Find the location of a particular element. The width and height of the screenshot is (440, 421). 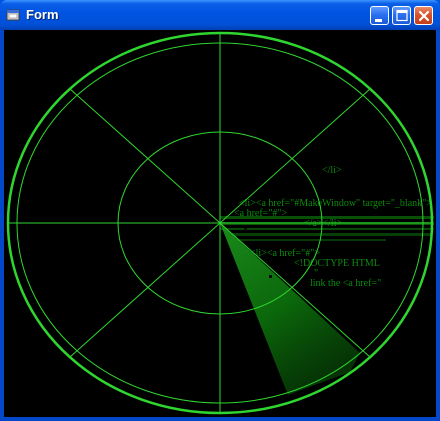

app-window-icon is located at coordinates (13, 14).